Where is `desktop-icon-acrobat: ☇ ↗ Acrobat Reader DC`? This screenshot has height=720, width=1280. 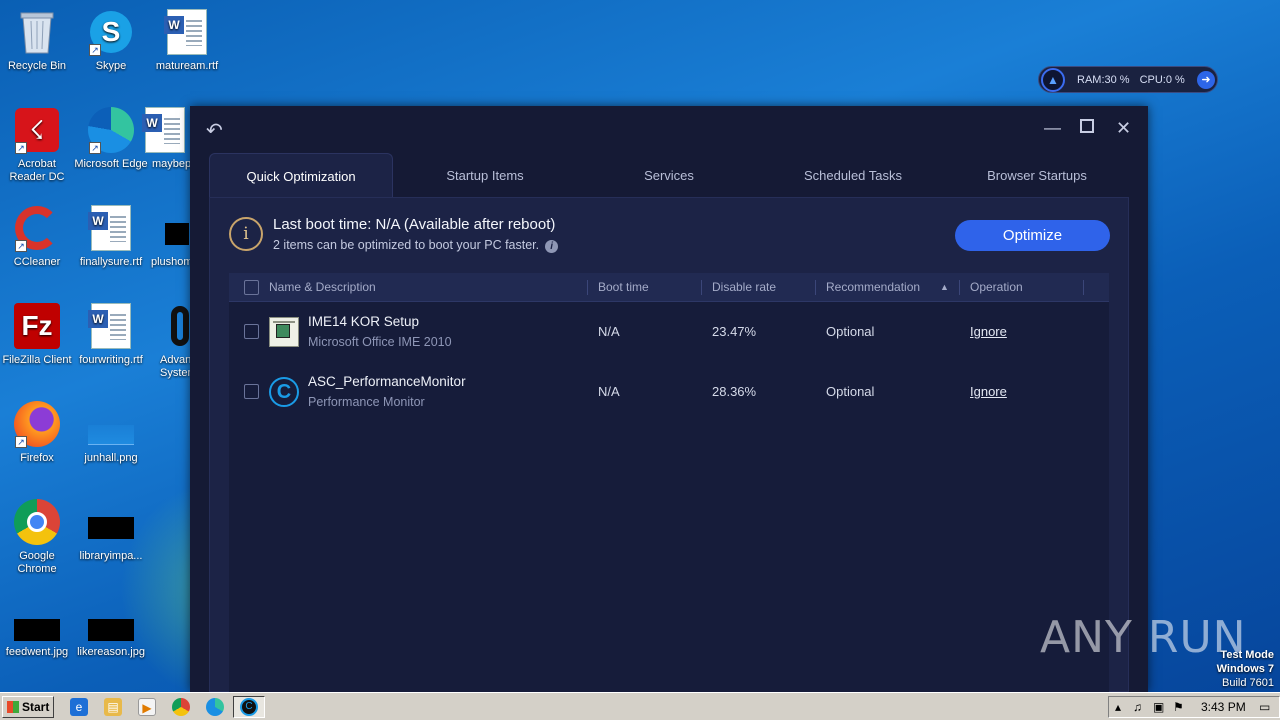
desktop-icon-acrobat: ☇ ↗ Acrobat Reader DC is located at coordinates (37, 145).